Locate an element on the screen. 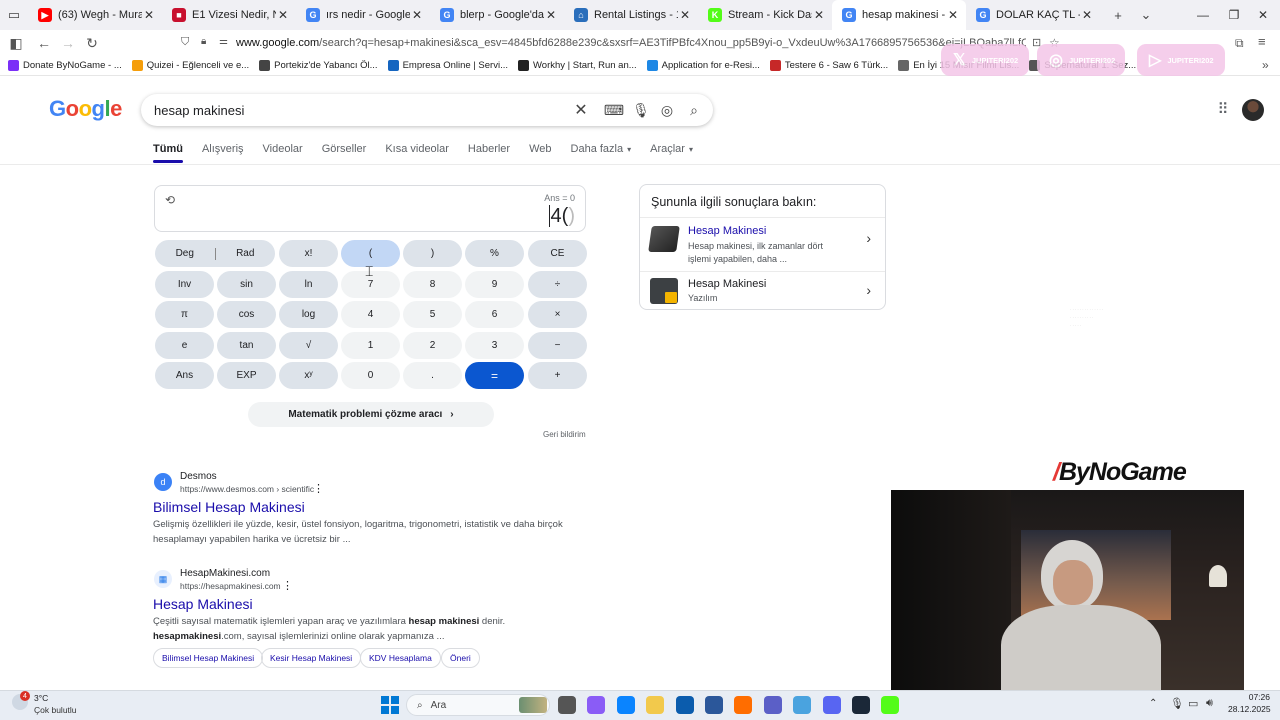 The width and height of the screenshot is (1280, 720). camera-lens-icon: ◎ is located at coordinates (667, 110).